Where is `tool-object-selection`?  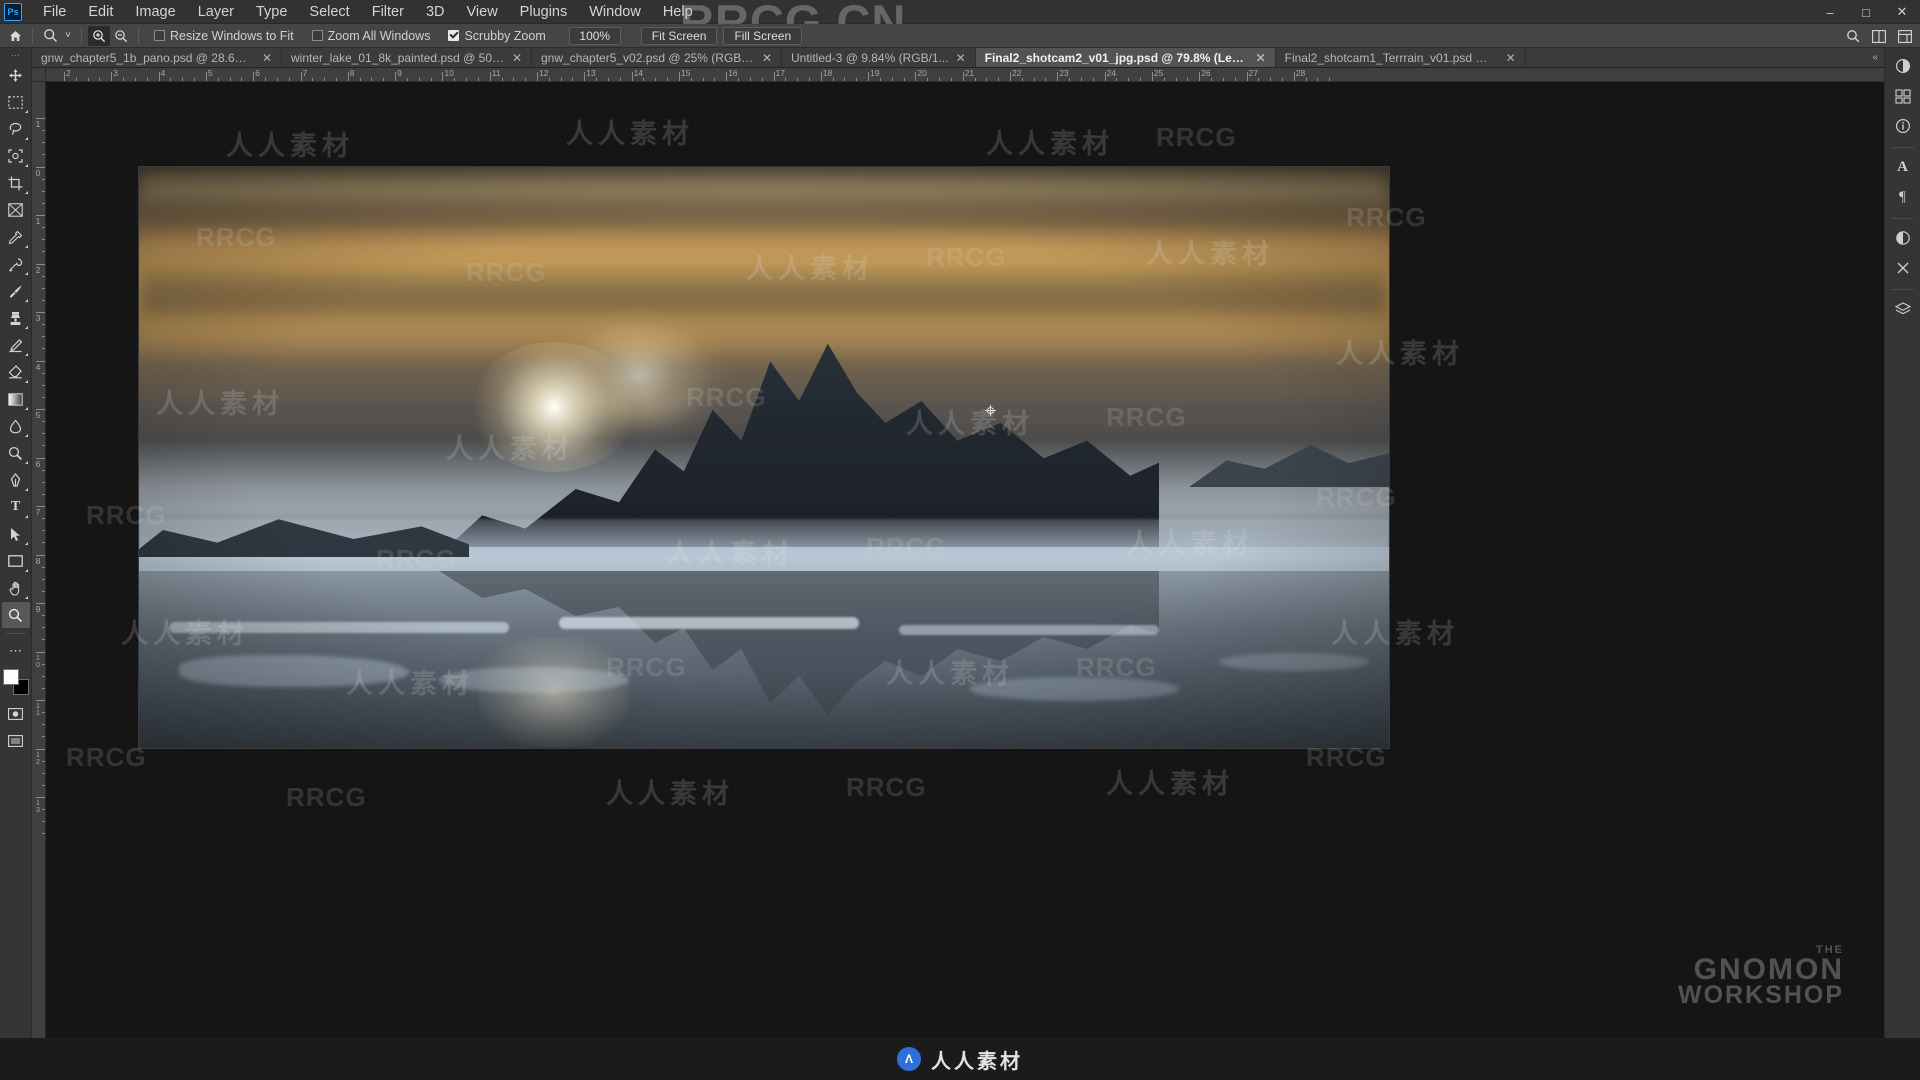
tool-object-selection is located at coordinates (16, 156).